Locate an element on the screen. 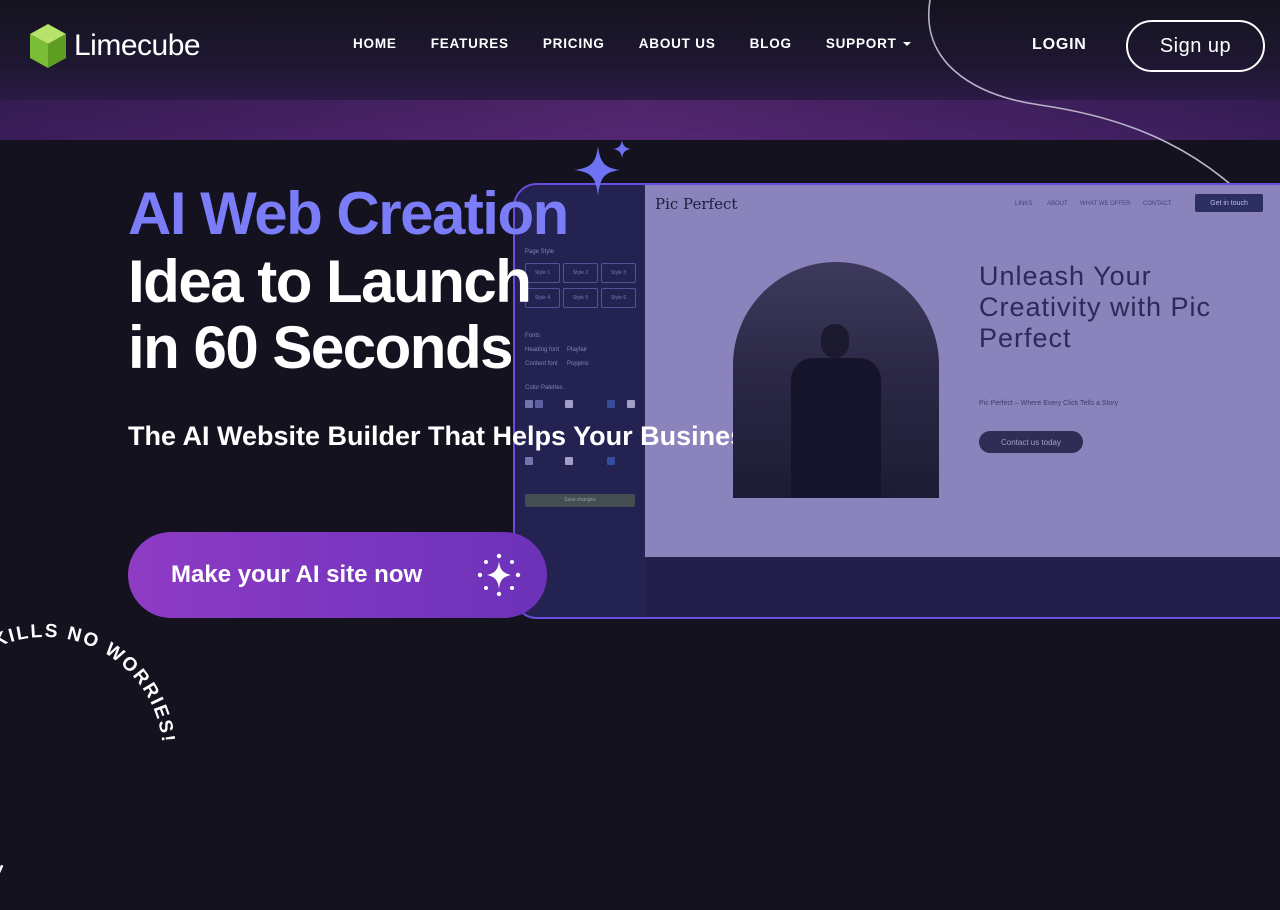 This screenshot has height=910, width=1280. sidebar-content-font-value: Poppins is located at coordinates (578, 364).